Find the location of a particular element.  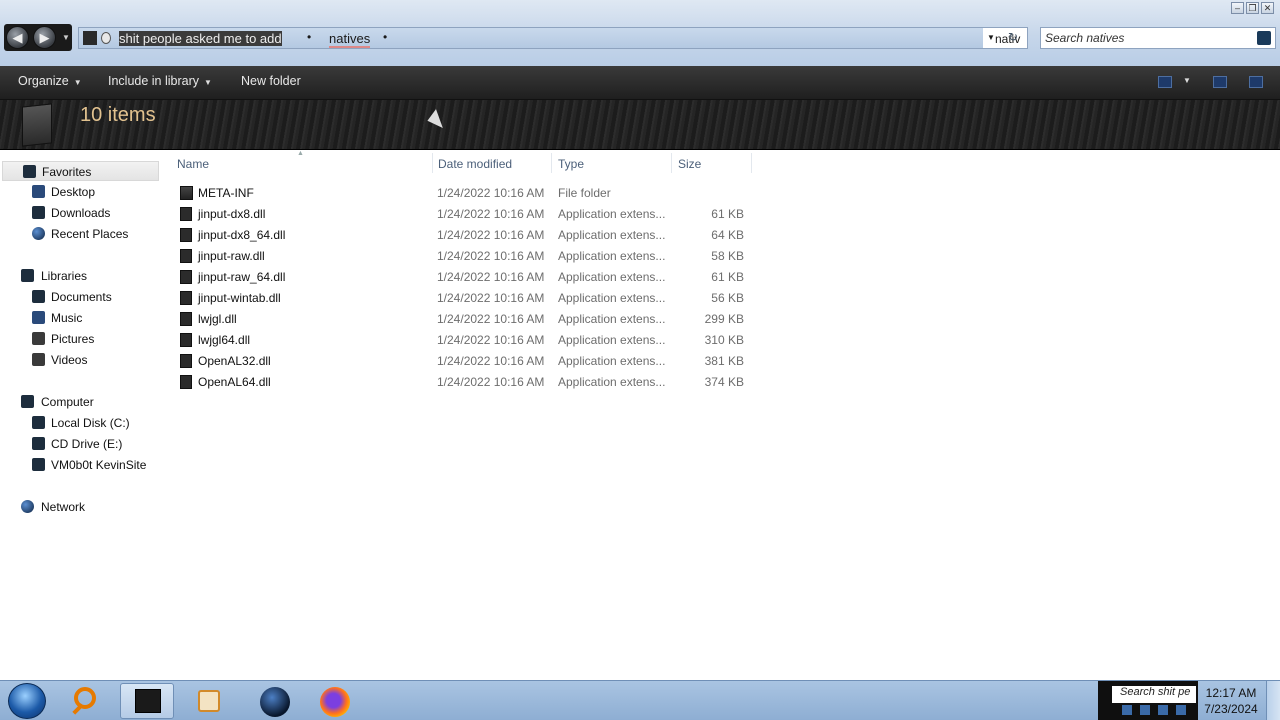

battery-tray-icon is located at coordinates (1181, 710).